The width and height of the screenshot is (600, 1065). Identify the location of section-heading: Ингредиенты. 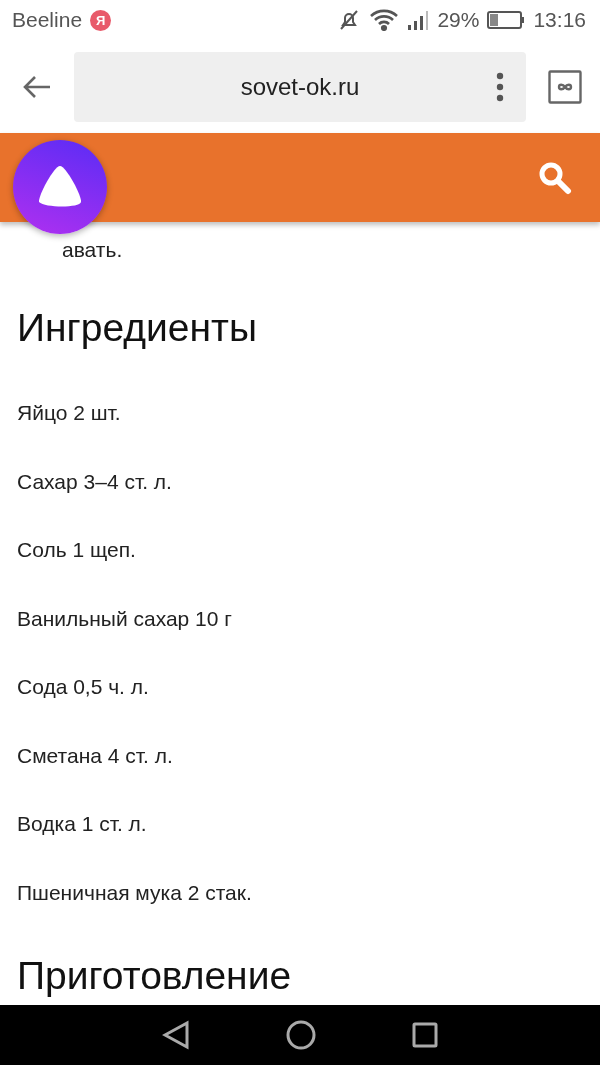
(137, 328).